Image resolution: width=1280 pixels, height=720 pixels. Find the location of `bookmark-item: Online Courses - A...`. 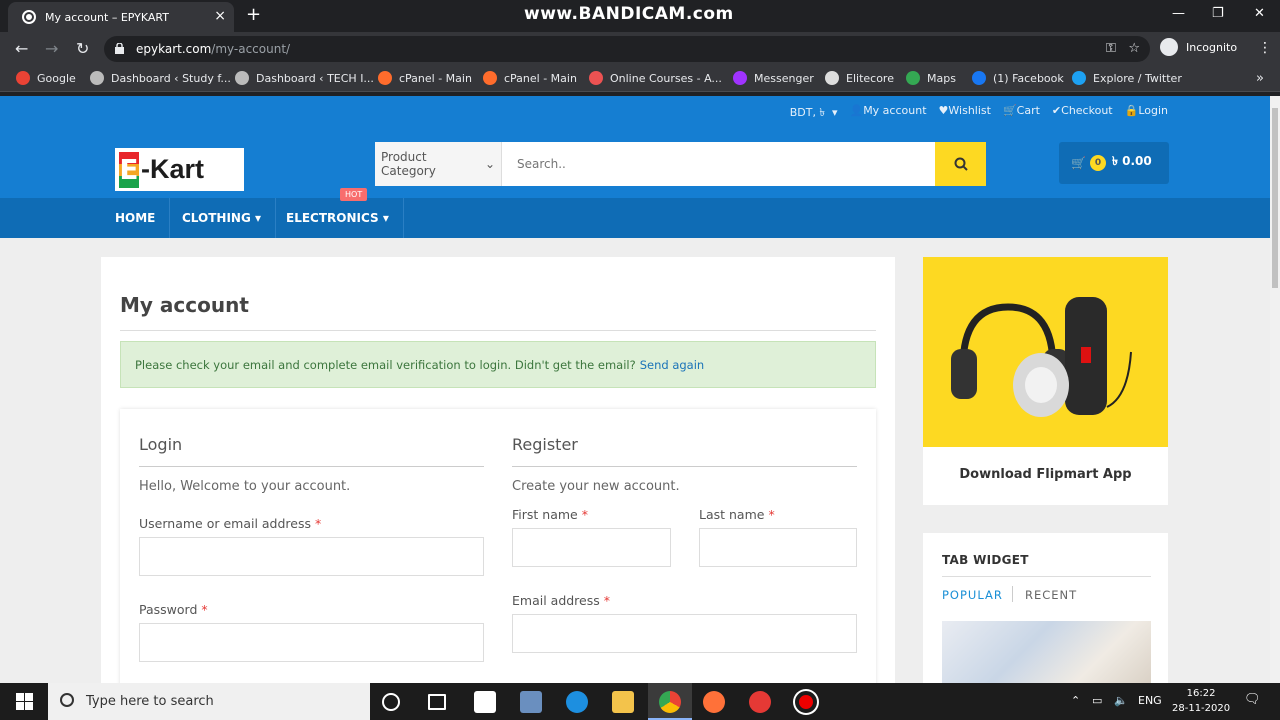

bookmark-item: Online Courses - A... is located at coordinates (655, 78).